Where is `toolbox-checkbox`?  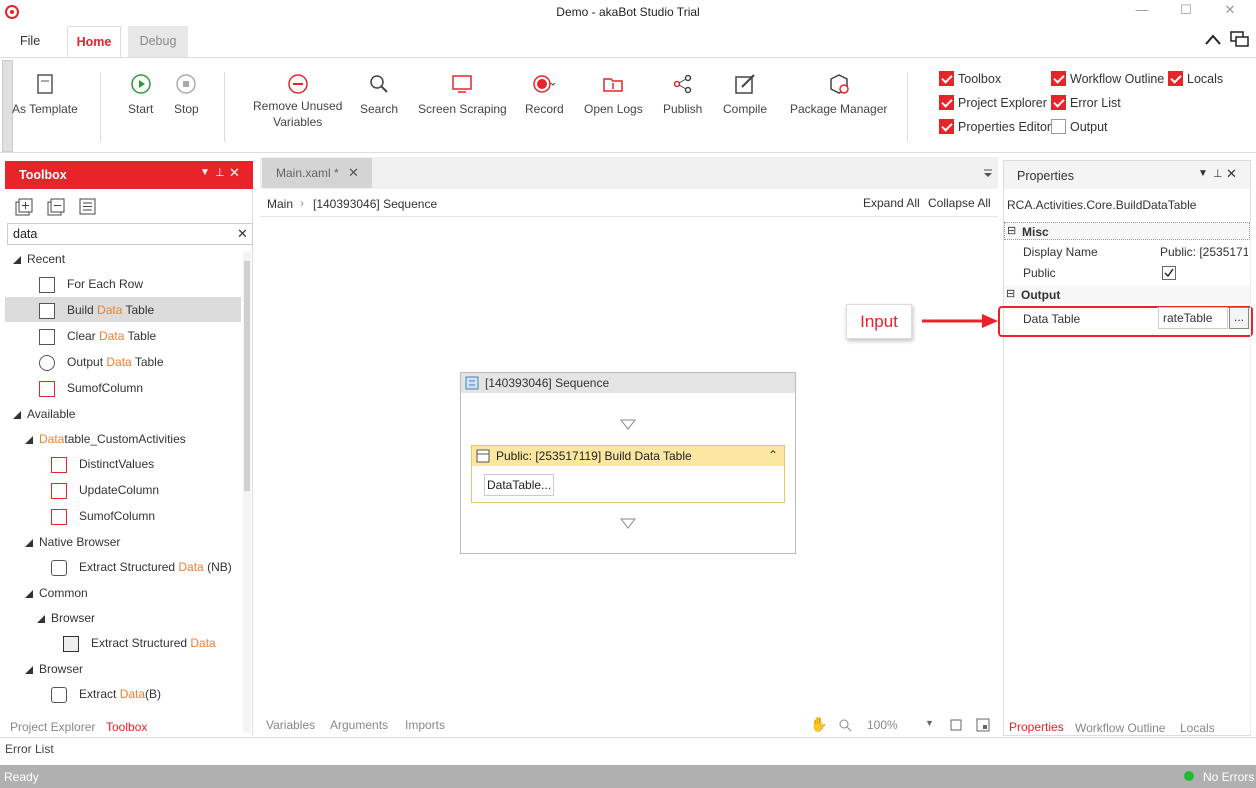
toolbox-checkbox is located at coordinates (946, 79).